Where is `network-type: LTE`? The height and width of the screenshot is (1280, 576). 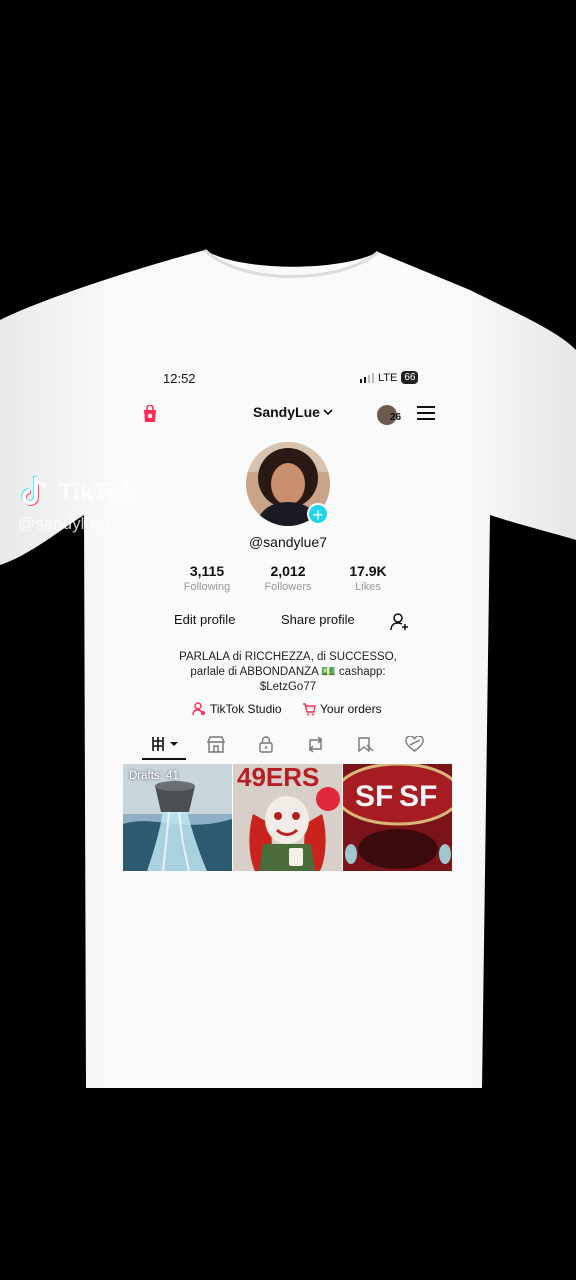
network-type: LTE is located at coordinates (388, 377).